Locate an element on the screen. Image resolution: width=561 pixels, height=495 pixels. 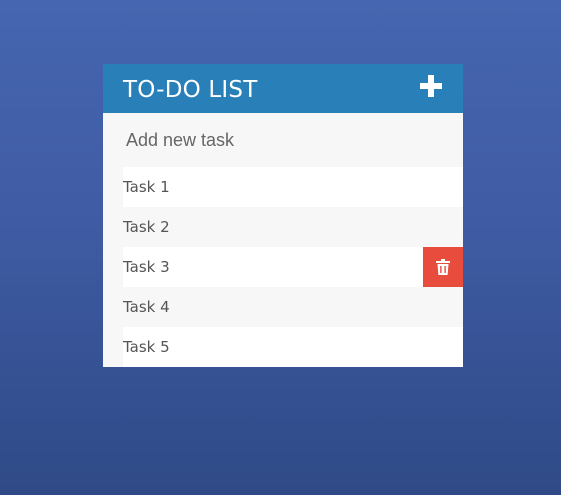
task-label: Task 4 is located at coordinates (146, 307).